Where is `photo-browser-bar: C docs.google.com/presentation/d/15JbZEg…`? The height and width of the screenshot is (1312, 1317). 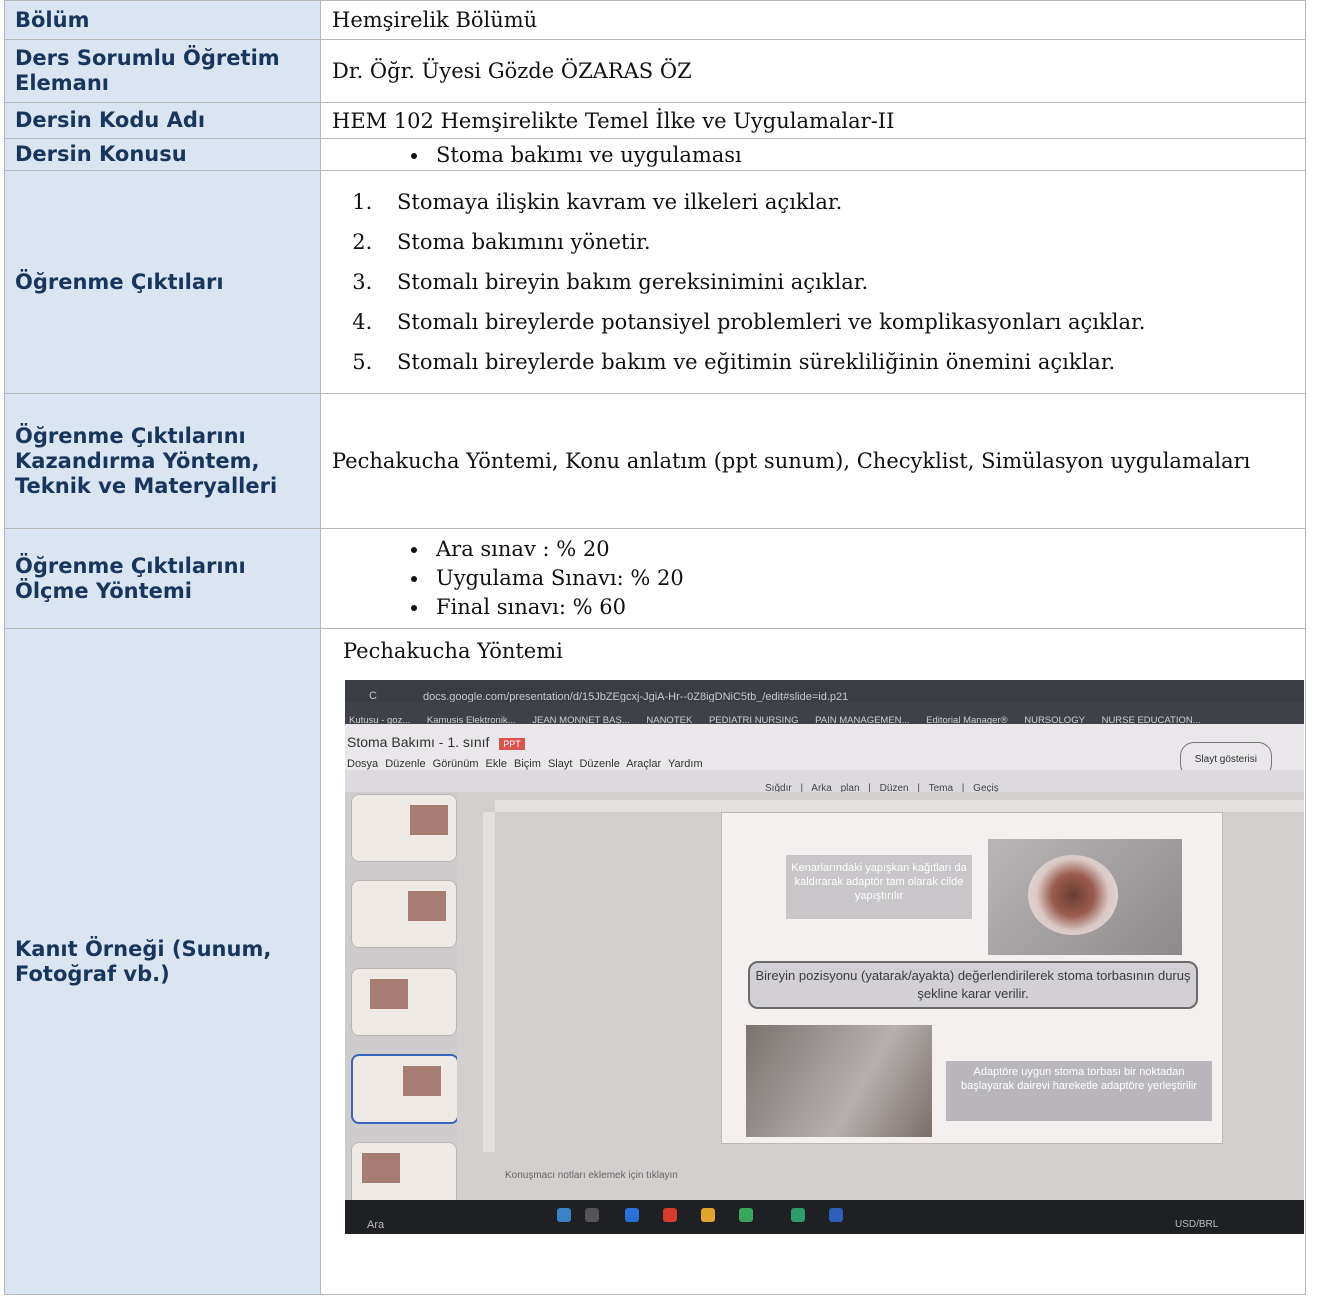
photo-browser-bar: C docs.google.com/presentation/d/15JbZEg… is located at coordinates (824, 691).